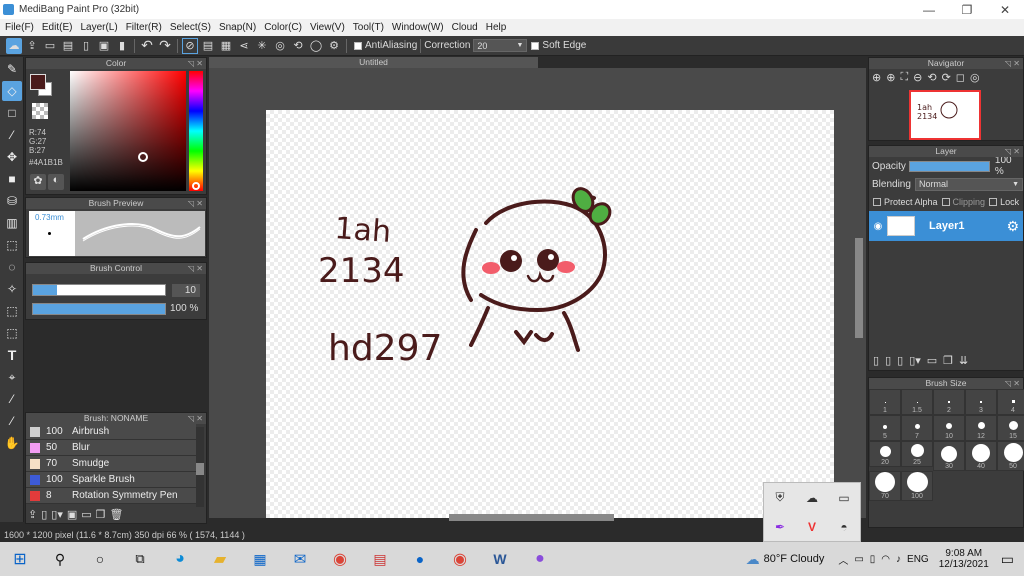 This screenshot has height=576, width=1024. What do you see at coordinates (904, 77) in the screenshot?
I see `fit-icon: ⛶` at bounding box center [904, 77].